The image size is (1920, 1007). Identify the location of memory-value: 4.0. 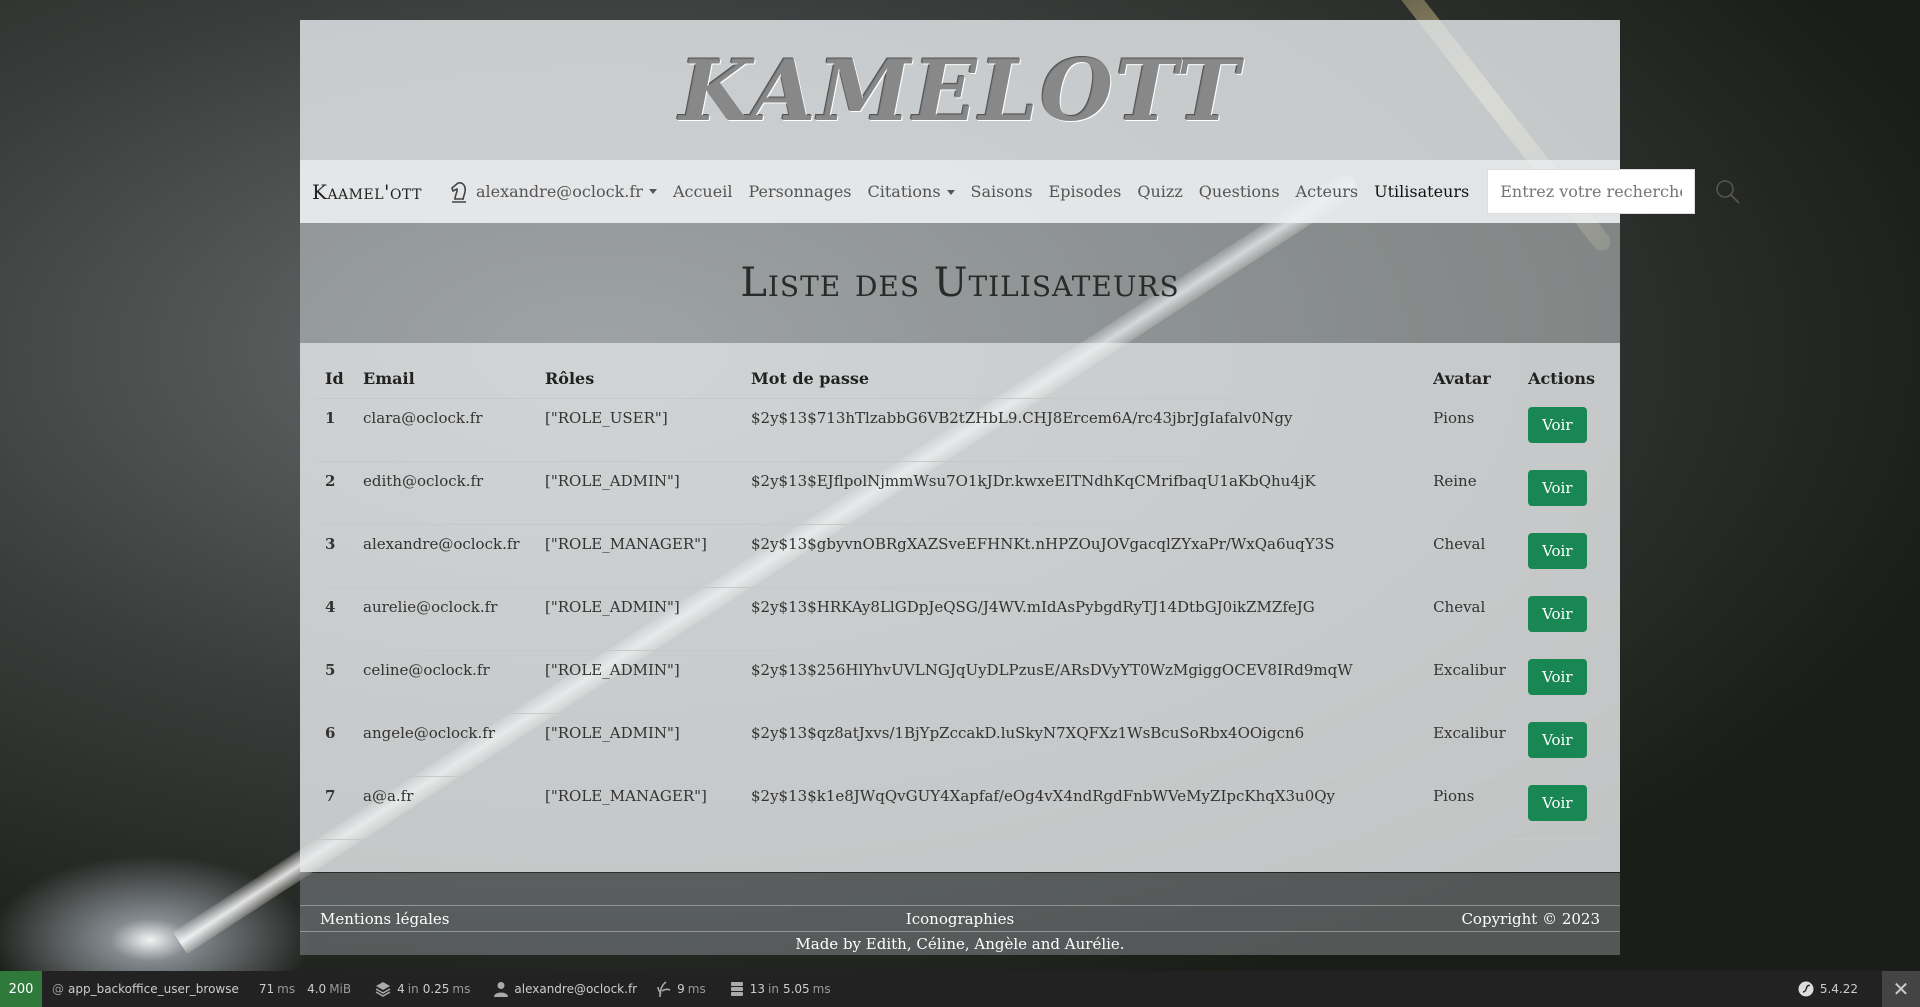
(317, 989).